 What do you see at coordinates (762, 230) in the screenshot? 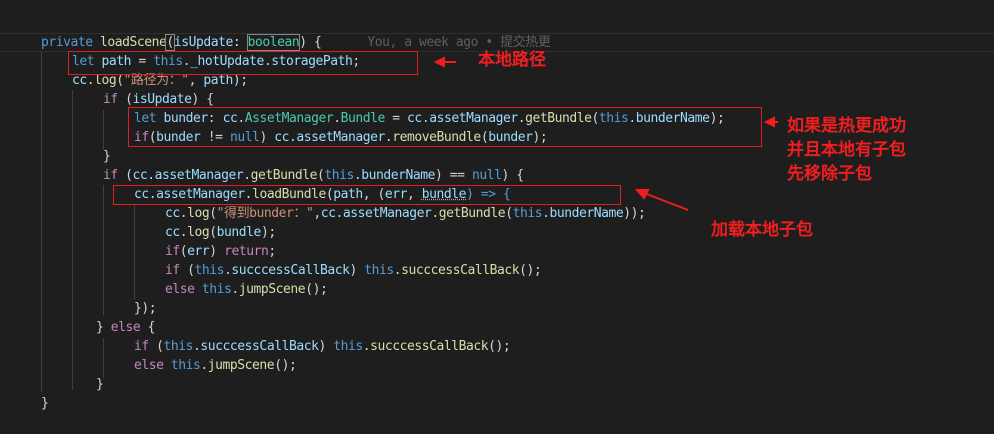
I see `annotation-load-bundle: 加载本地子包` at bounding box center [762, 230].